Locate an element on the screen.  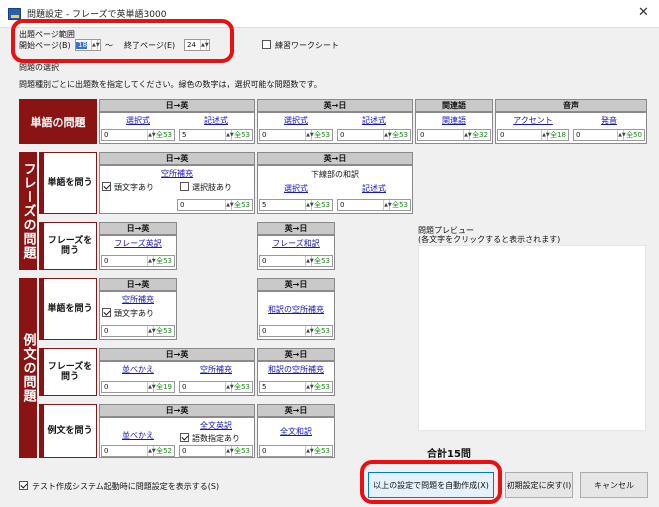
example-wordcount-label: 語数指定あり is located at coordinates (216, 438).